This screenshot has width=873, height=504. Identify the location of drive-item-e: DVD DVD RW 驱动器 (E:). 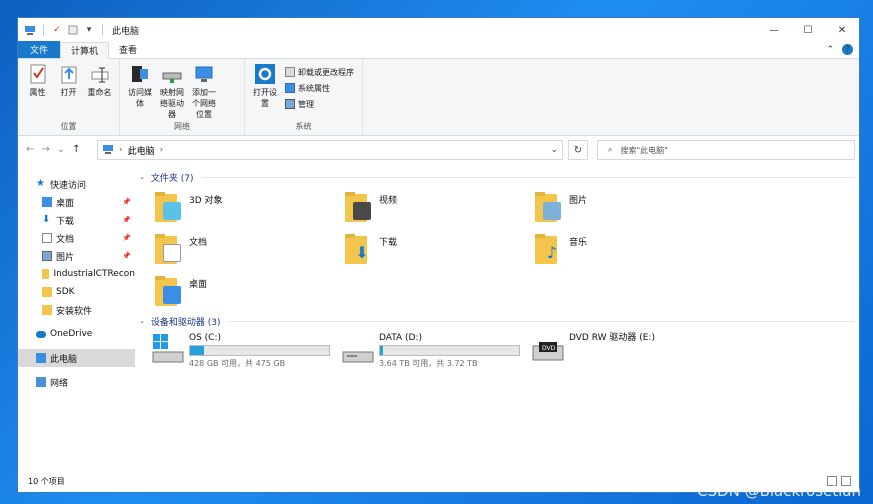
(626, 352).